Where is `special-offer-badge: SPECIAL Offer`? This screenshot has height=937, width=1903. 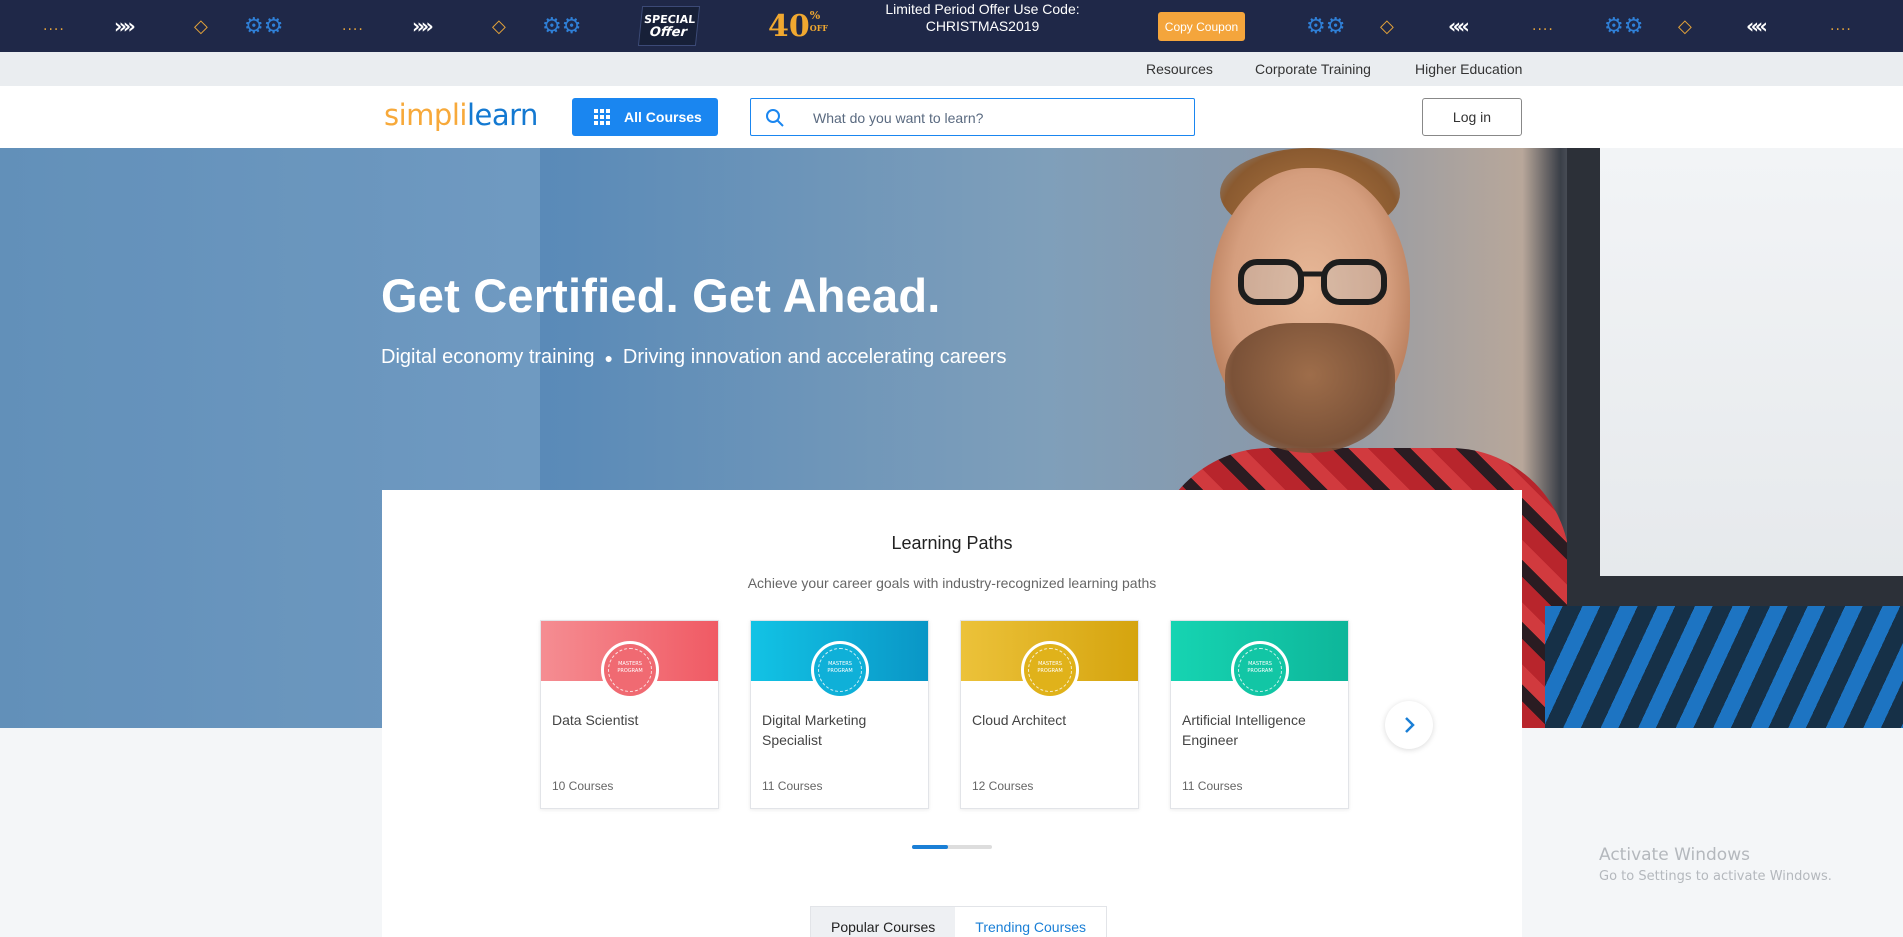
special-offer-badge: SPECIAL Offer is located at coordinates (669, 26).